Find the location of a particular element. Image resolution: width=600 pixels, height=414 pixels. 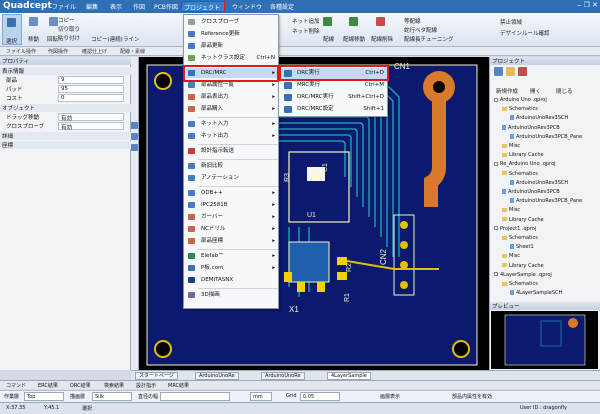

menu-item: Elefab™ ▸ is located at coordinates (232, 256).